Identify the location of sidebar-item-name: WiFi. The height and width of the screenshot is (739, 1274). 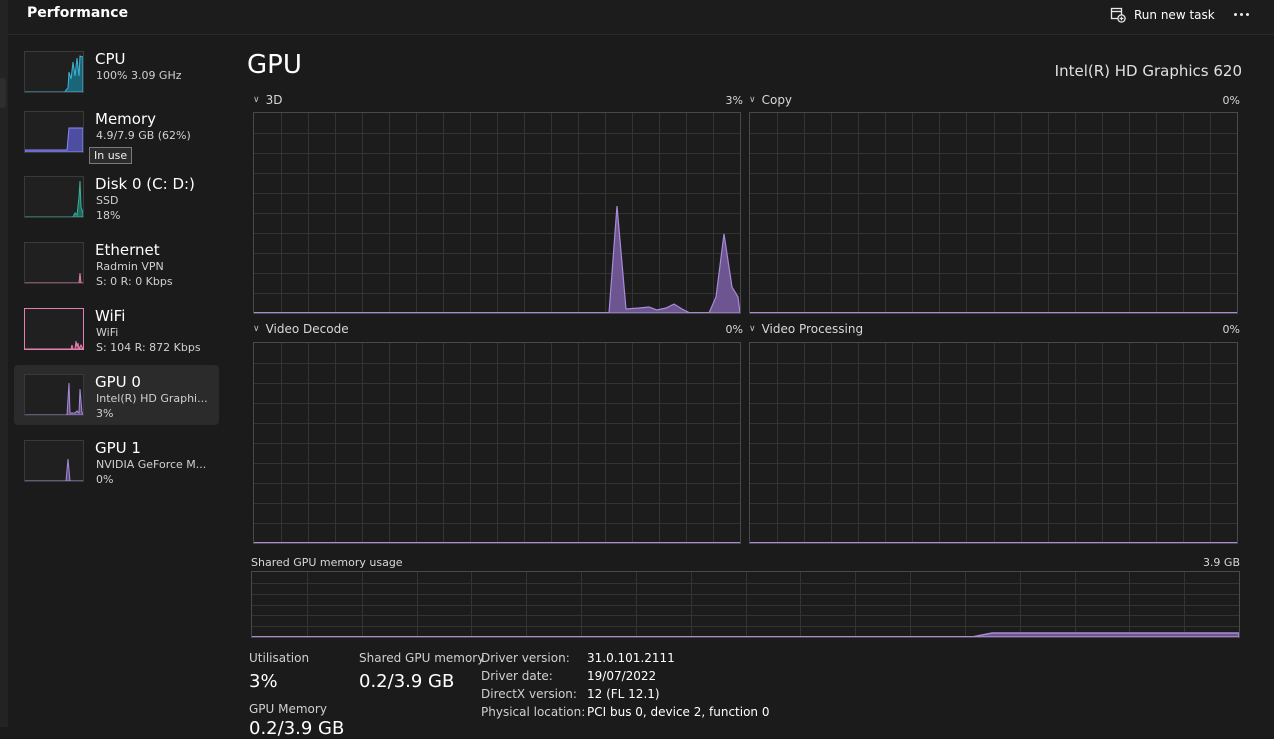
(110, 316).